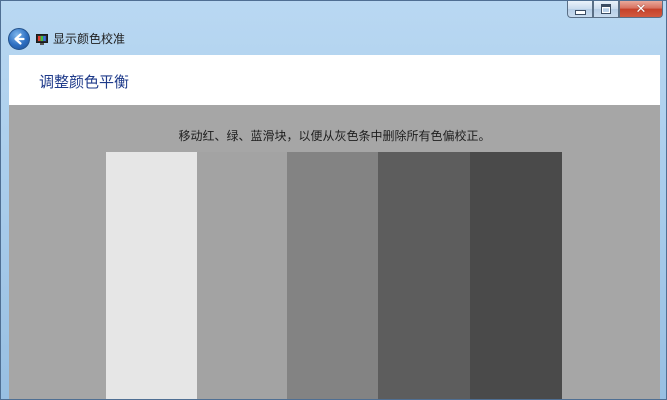  I want to click on close-icon: ✕, so click(641, 9).